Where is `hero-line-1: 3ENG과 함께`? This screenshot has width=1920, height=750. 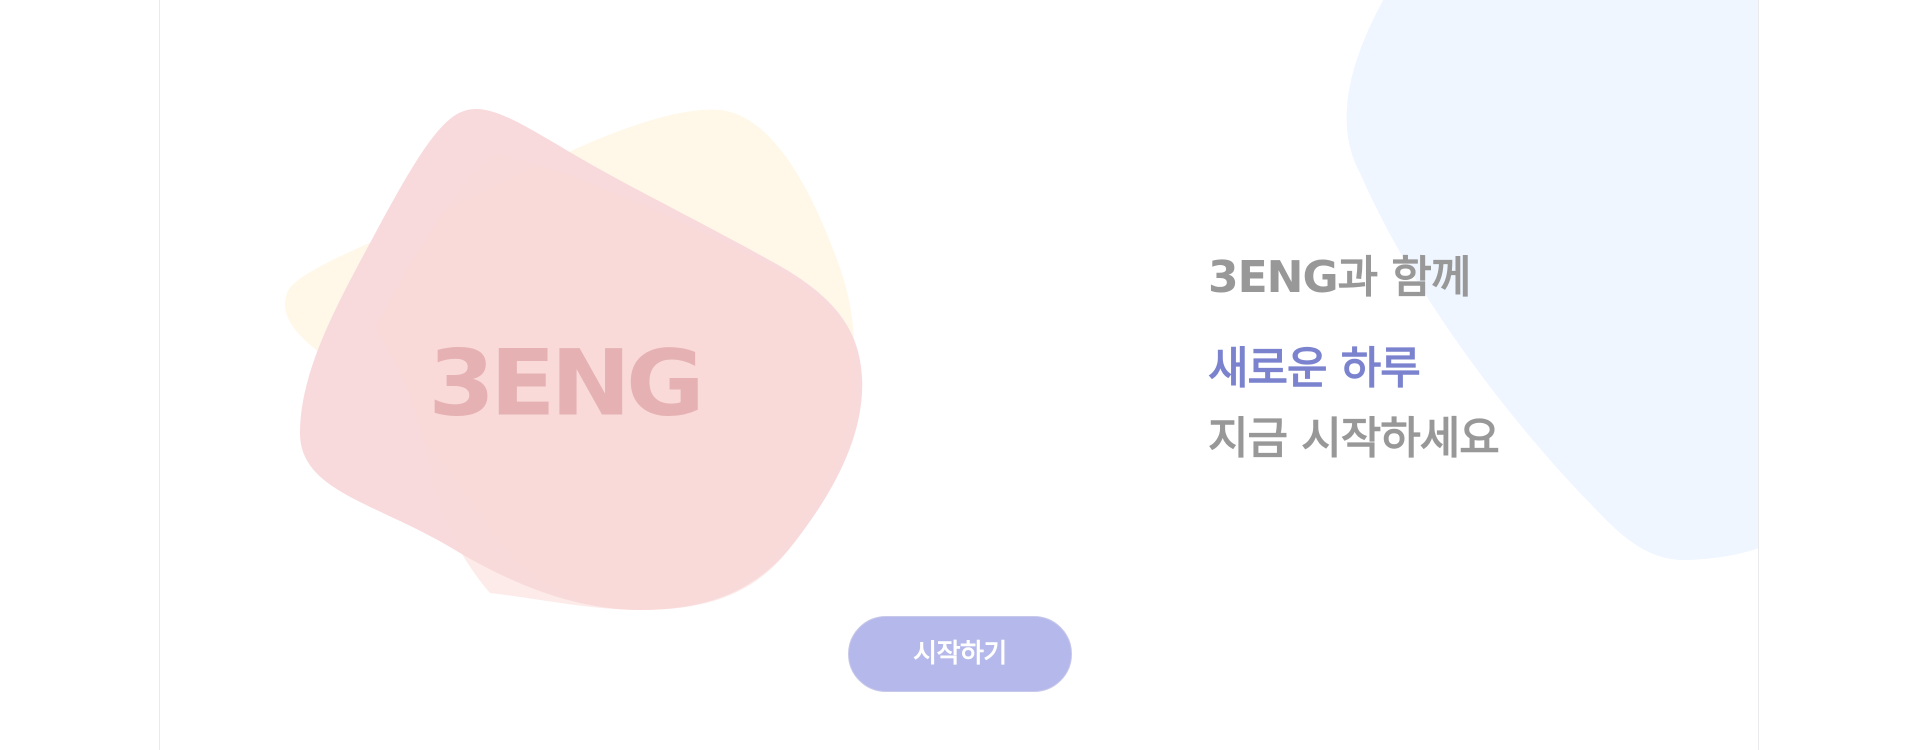 hero-line-1: 3ENG과 함께 is located at coordinates (1339, 277).